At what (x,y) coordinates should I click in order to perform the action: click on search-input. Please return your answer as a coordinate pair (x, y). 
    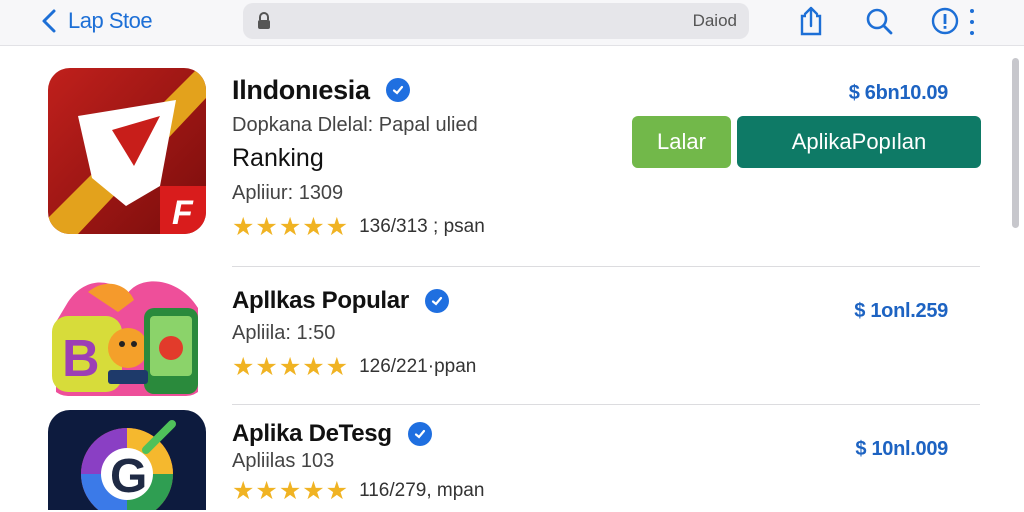
    Looking at the image, I should click on (488, 21).